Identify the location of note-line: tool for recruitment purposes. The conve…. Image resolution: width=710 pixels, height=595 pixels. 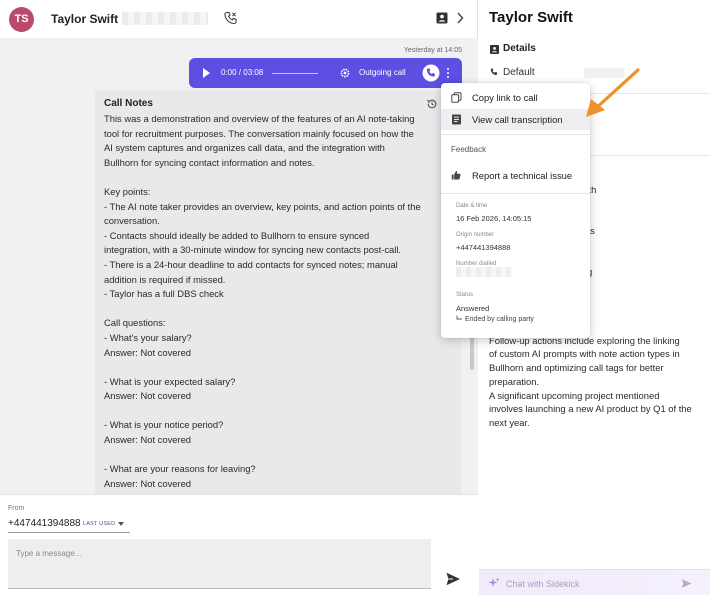
(259, 133).